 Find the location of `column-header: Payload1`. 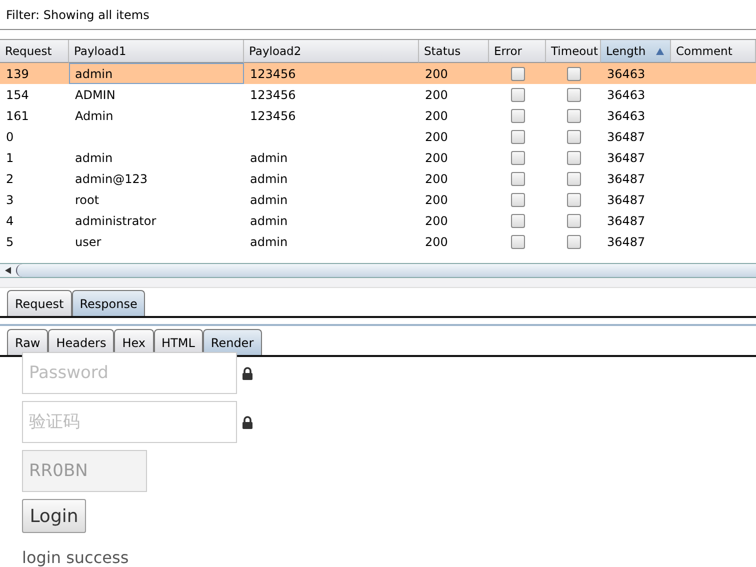

column-header: Payload1 is located at coordinates (156, 51).